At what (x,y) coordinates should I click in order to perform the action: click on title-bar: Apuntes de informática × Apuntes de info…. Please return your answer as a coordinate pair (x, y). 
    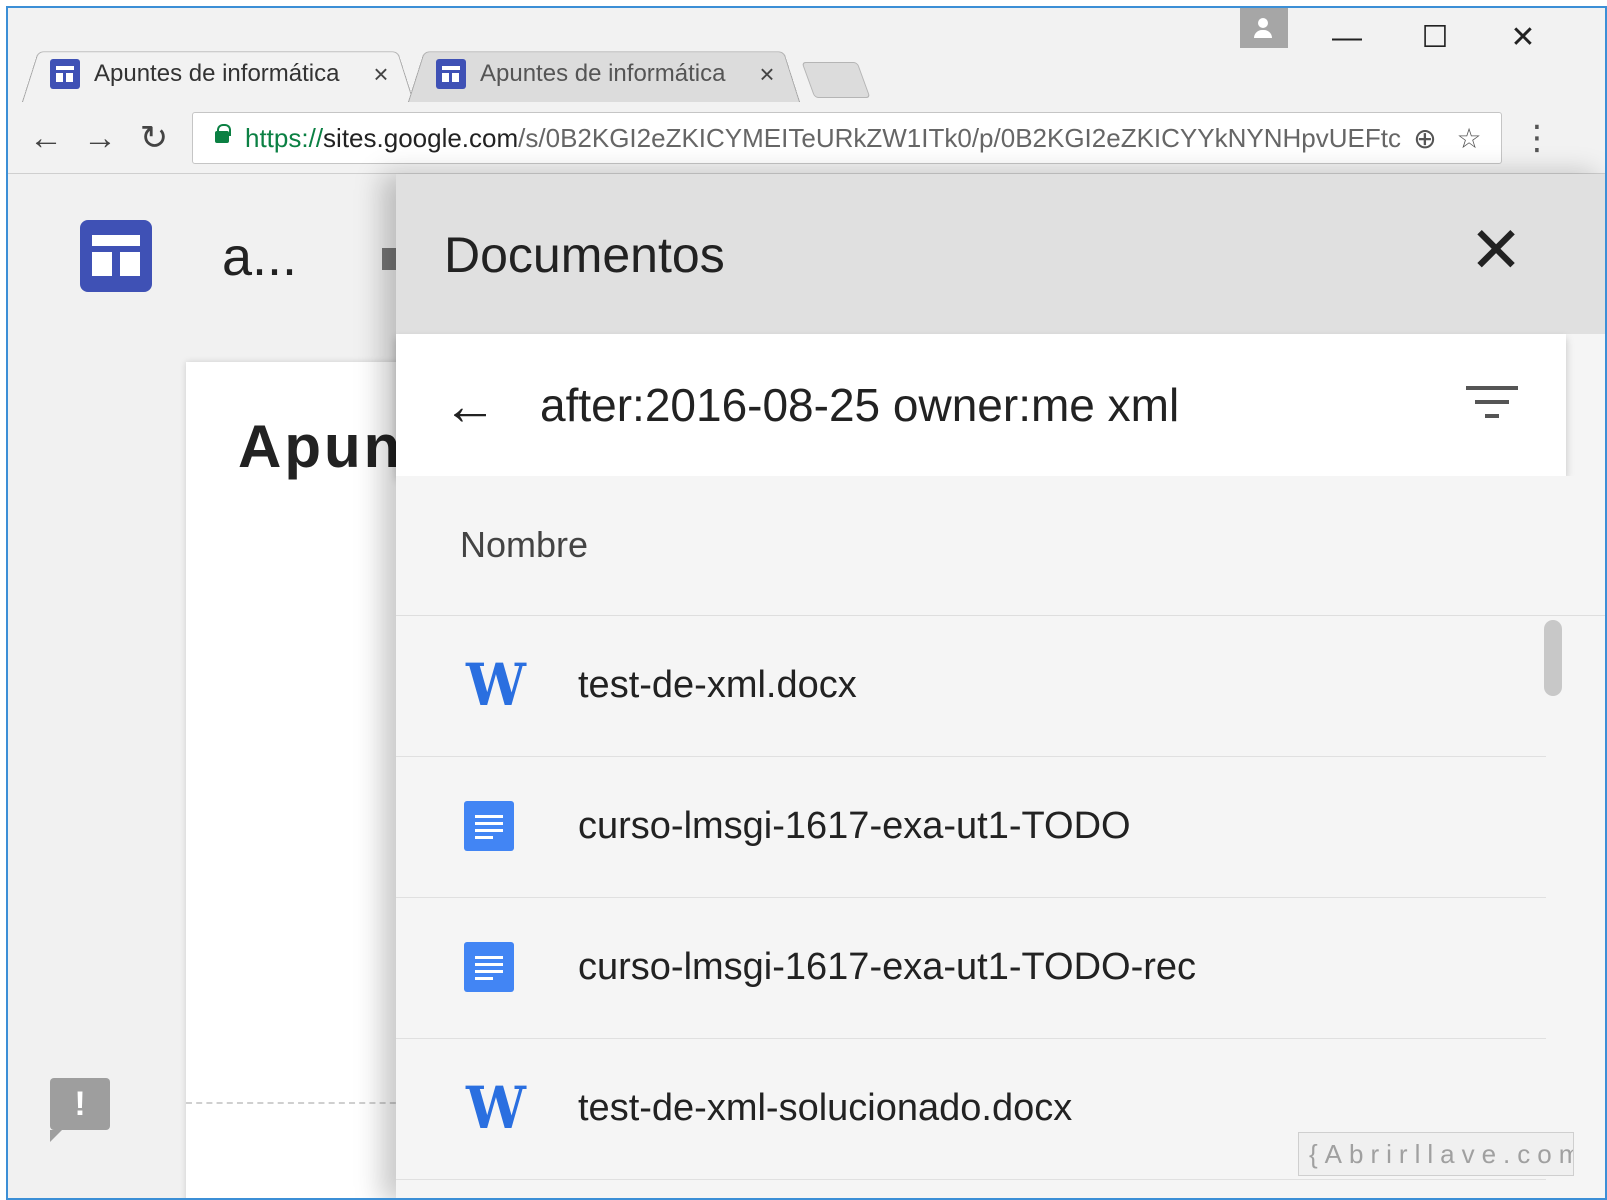
    Looking at the image, I should click on (806, 55).